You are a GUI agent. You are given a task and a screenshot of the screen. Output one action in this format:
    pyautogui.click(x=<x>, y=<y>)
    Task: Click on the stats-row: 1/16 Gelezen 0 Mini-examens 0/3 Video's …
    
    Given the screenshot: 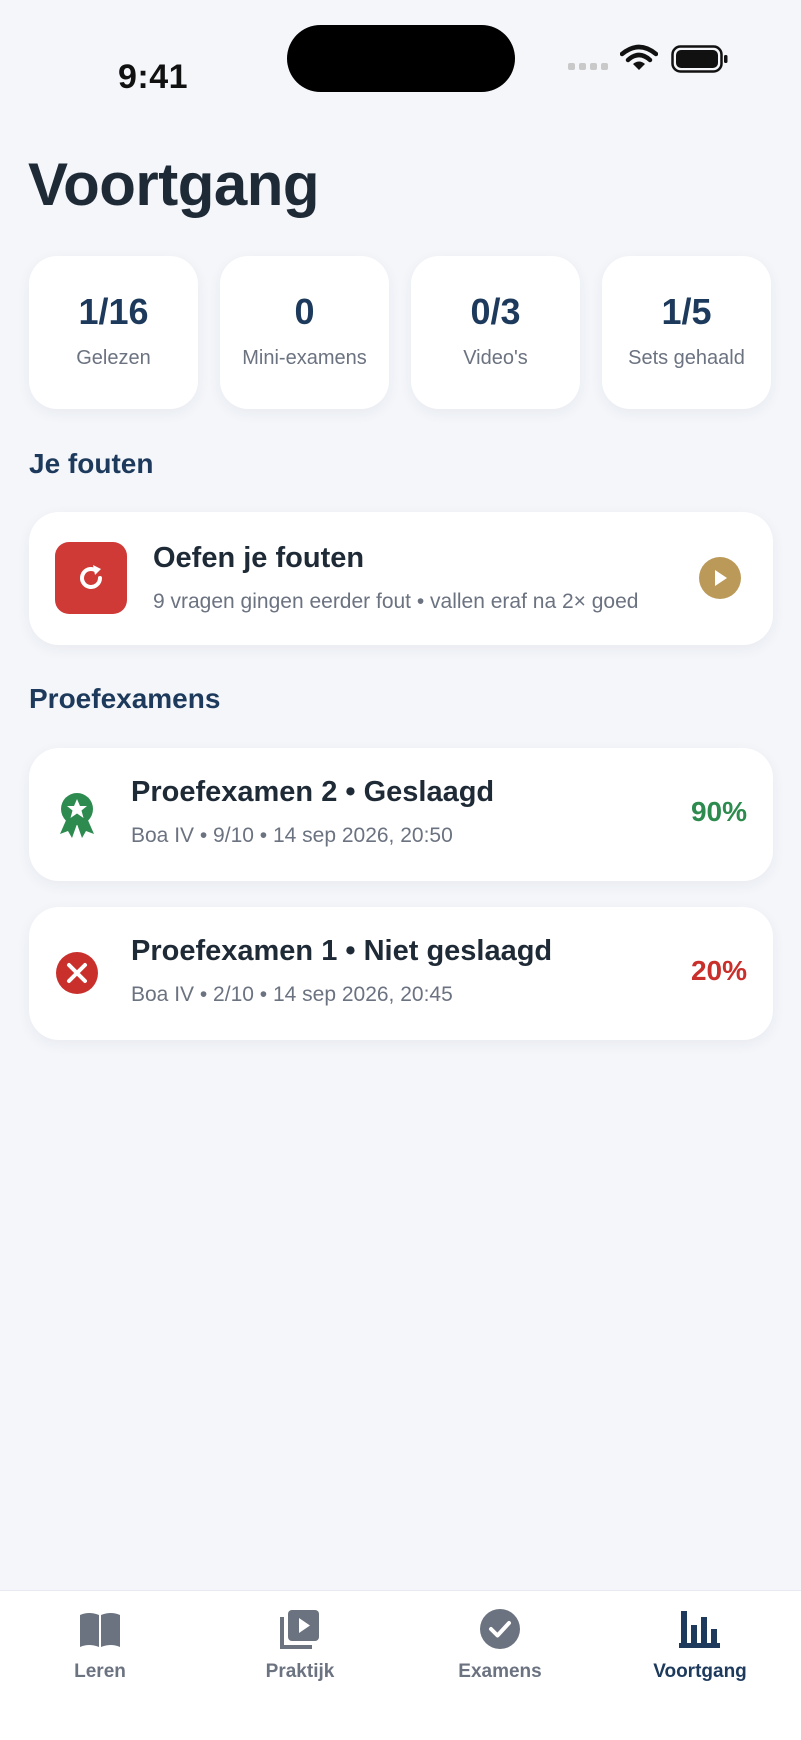 What is the action you would take?
    pyautogui.click(x=401, y=332)
    